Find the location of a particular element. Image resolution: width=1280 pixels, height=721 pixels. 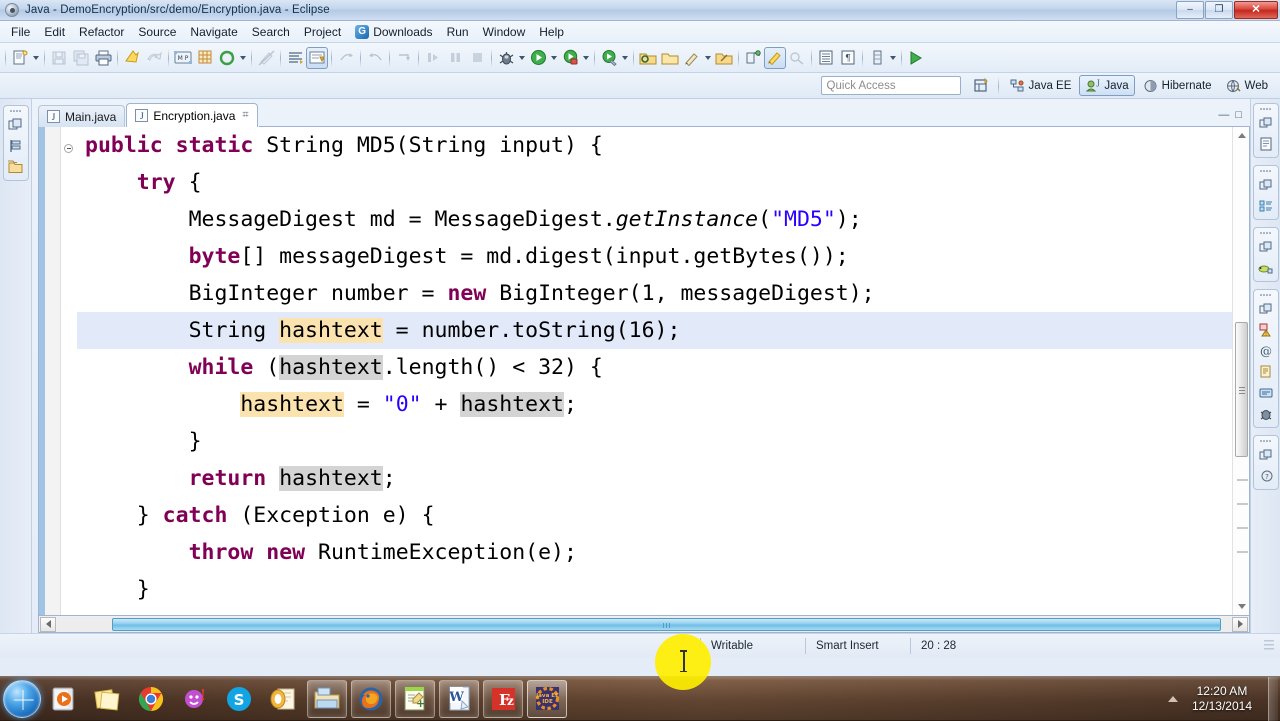

code-line: } is located at coordinates (654, 589).